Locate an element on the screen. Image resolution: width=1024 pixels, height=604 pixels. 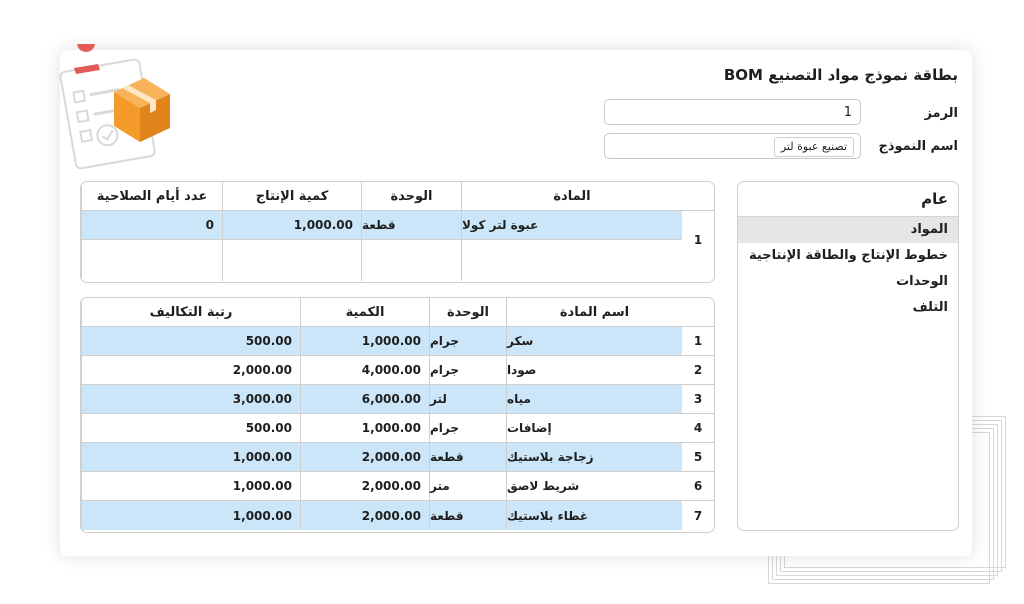
material-name-cell: زجاجة بلاستيك is located at coordinates (594, 457).